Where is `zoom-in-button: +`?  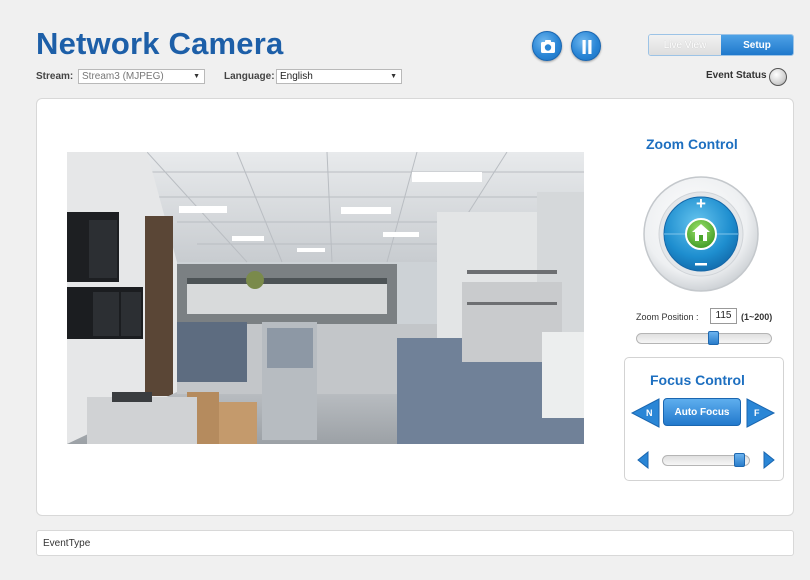 zoom-in-button: + is located at coordinates (701, 203).